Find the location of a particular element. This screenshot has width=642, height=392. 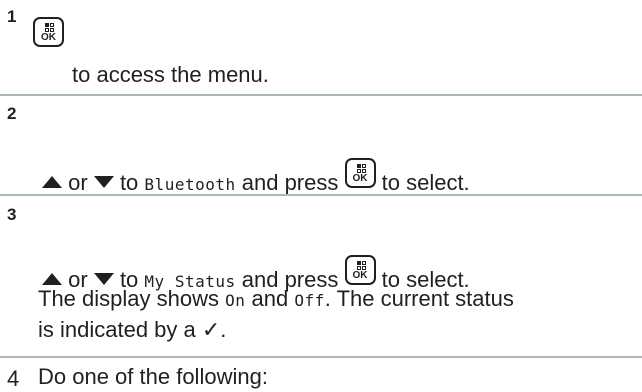

step-number: 3 is located at coordinates (12, 214).